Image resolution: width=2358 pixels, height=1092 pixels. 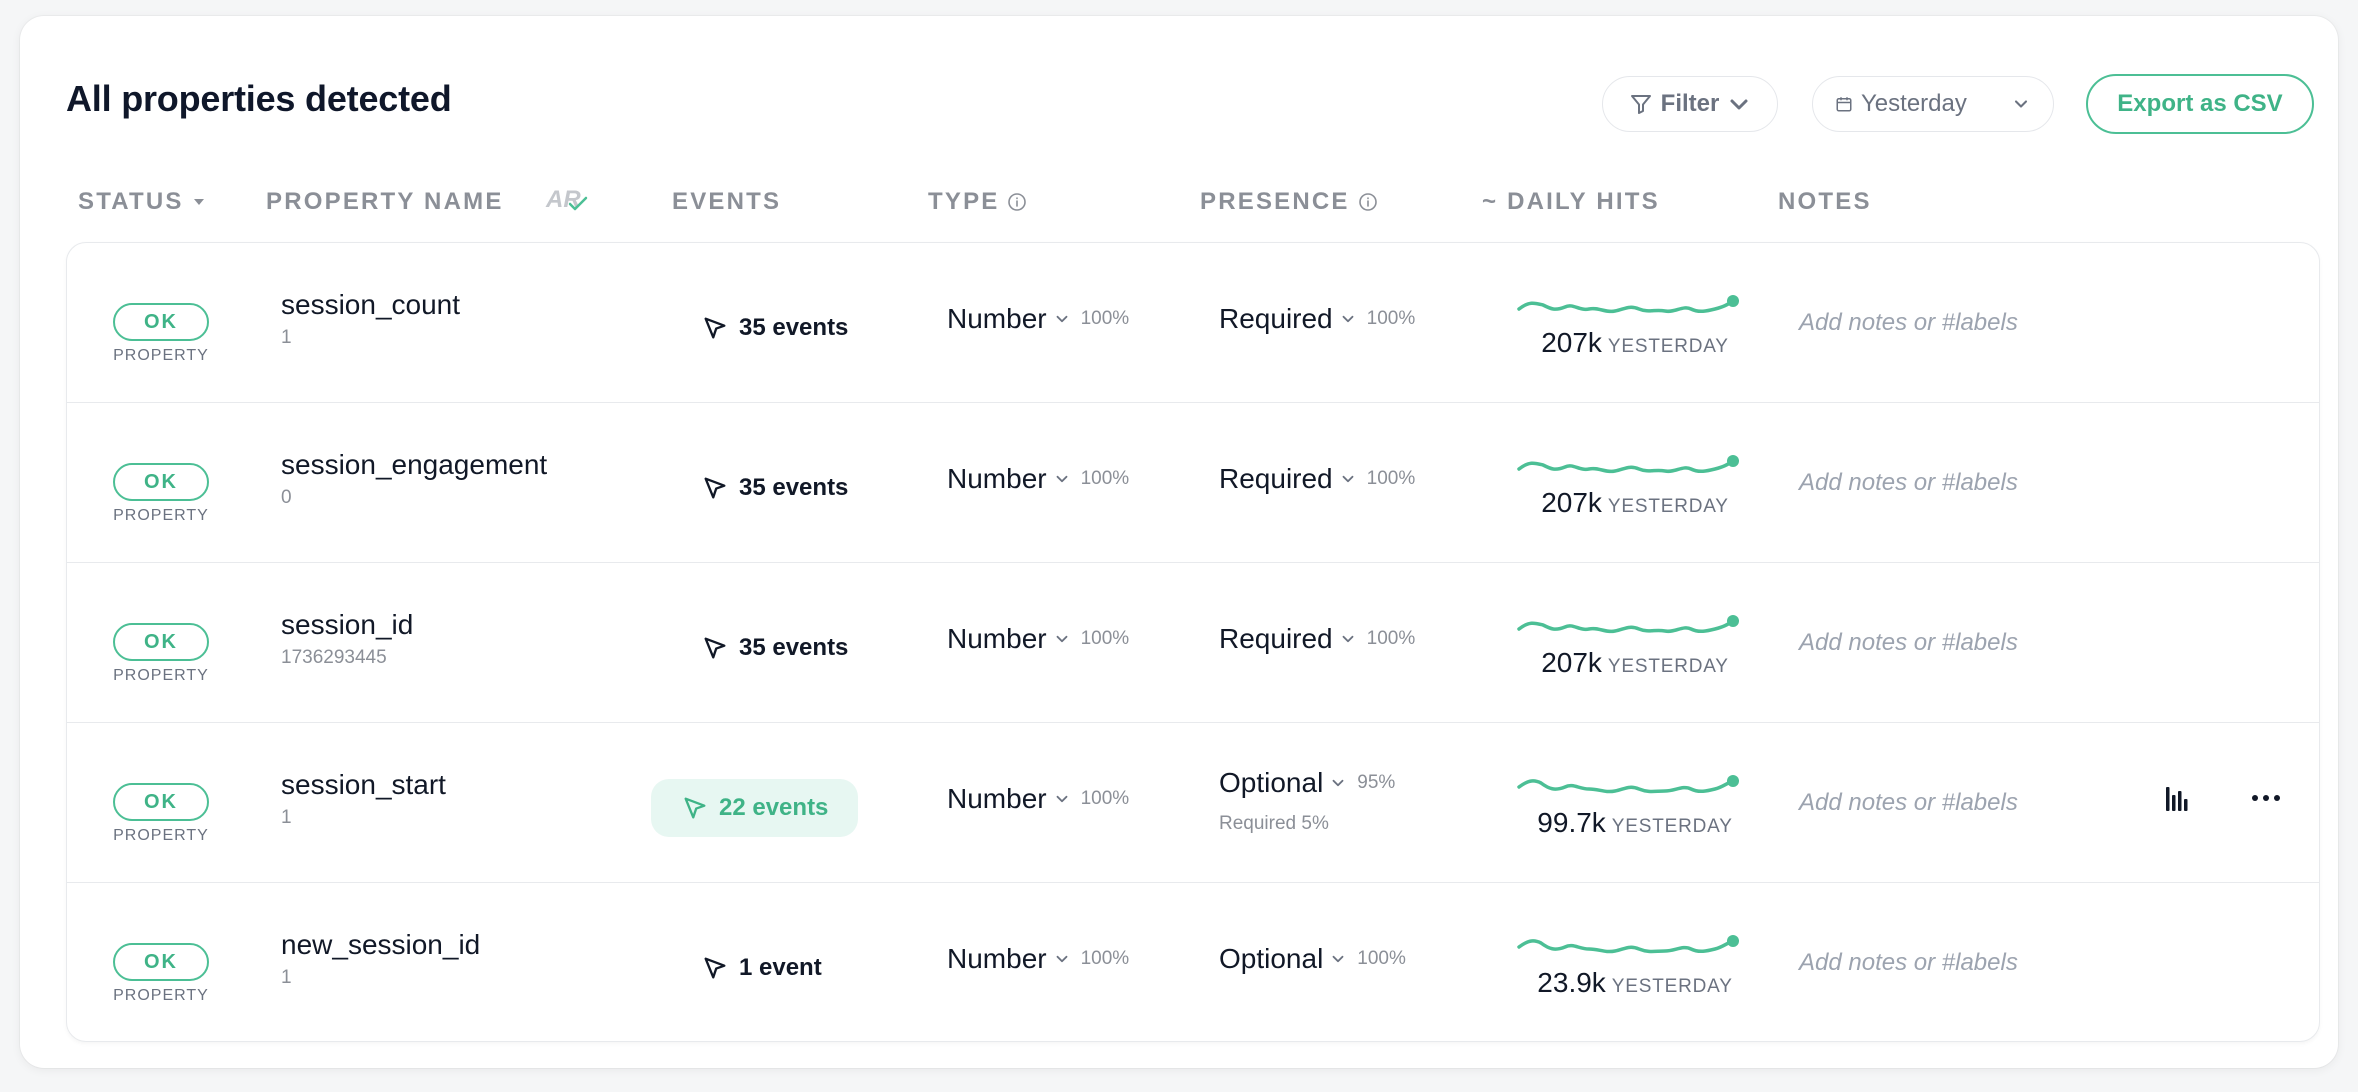 What do you see at coordinates (780, 967) in the screenshot?
I see `events-count: 1 event` at bounding box center [780, 967].